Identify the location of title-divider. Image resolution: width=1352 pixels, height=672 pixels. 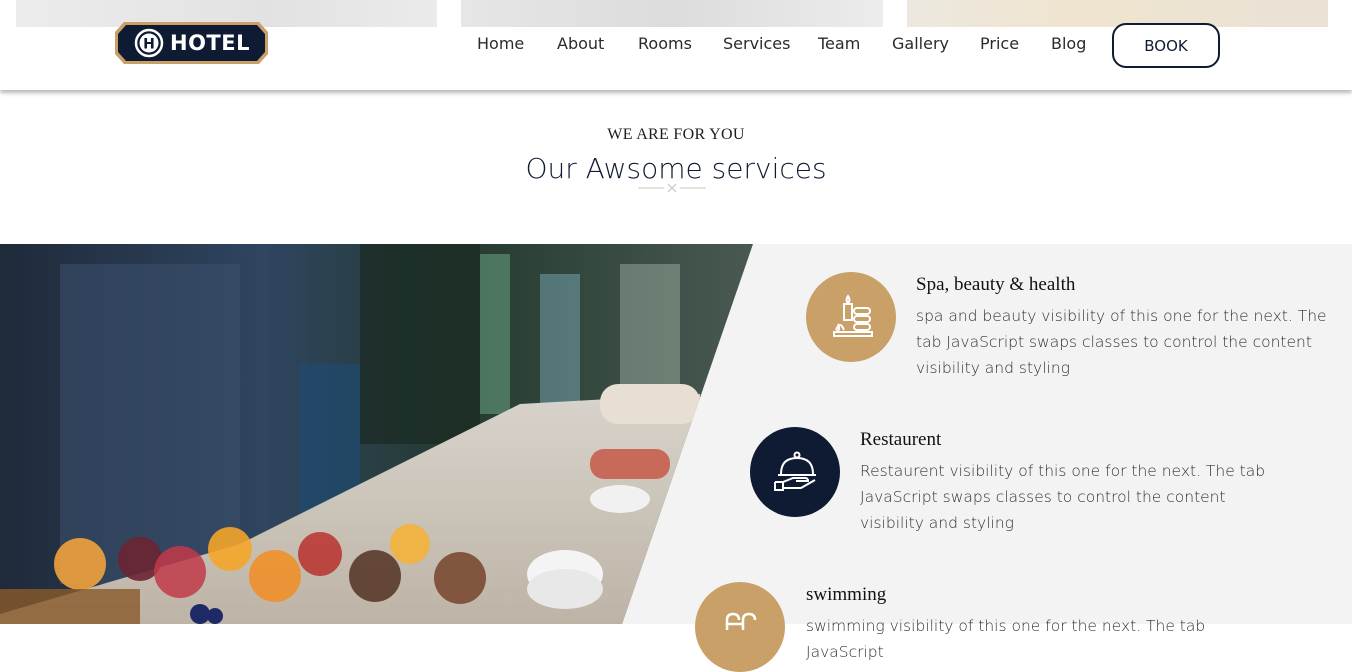
(672, 188).